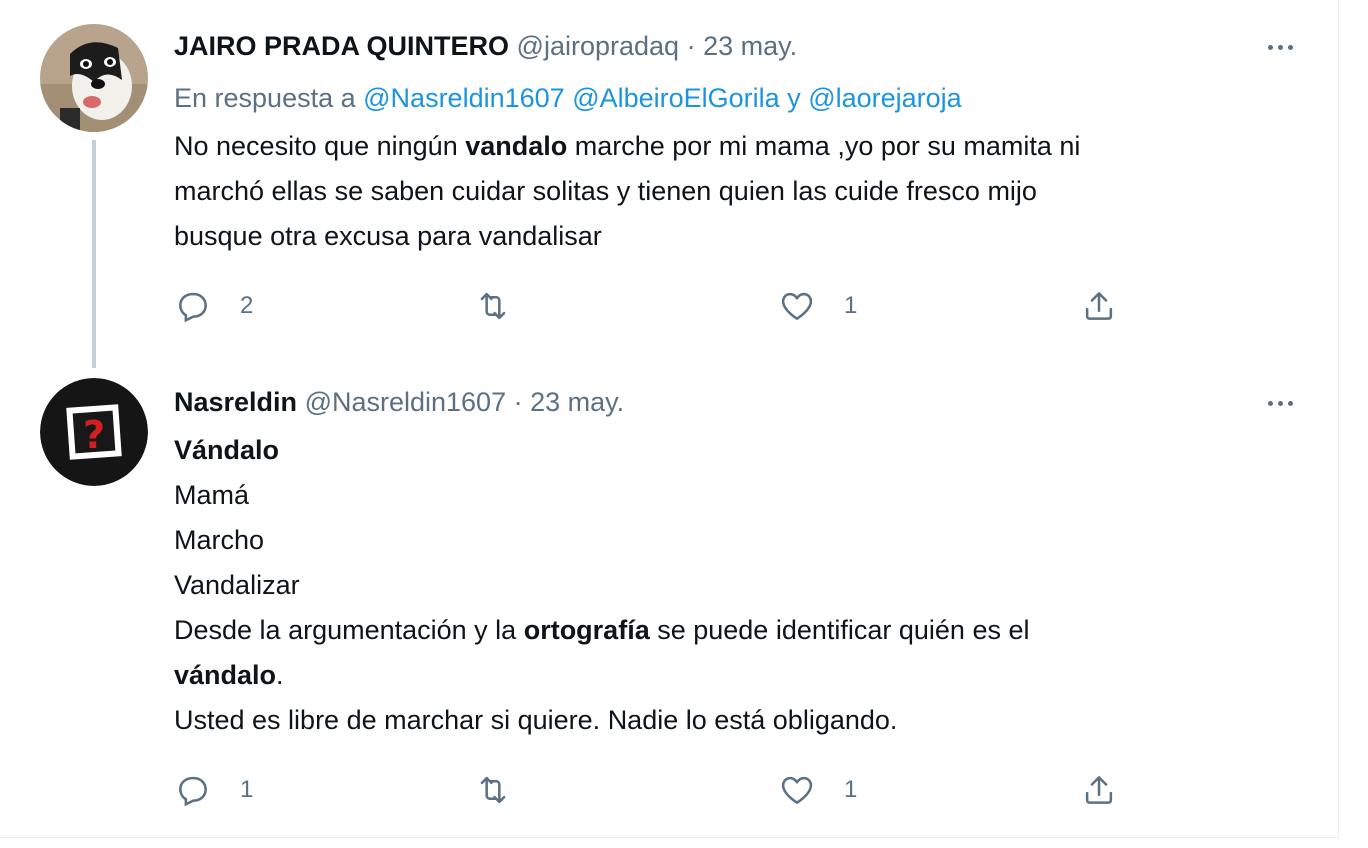 The height and width of the screenshot is (848, 1368). Describe the element at coordinates (212, 495) in the screenshot. I see `text-line: Mamá` at that location.